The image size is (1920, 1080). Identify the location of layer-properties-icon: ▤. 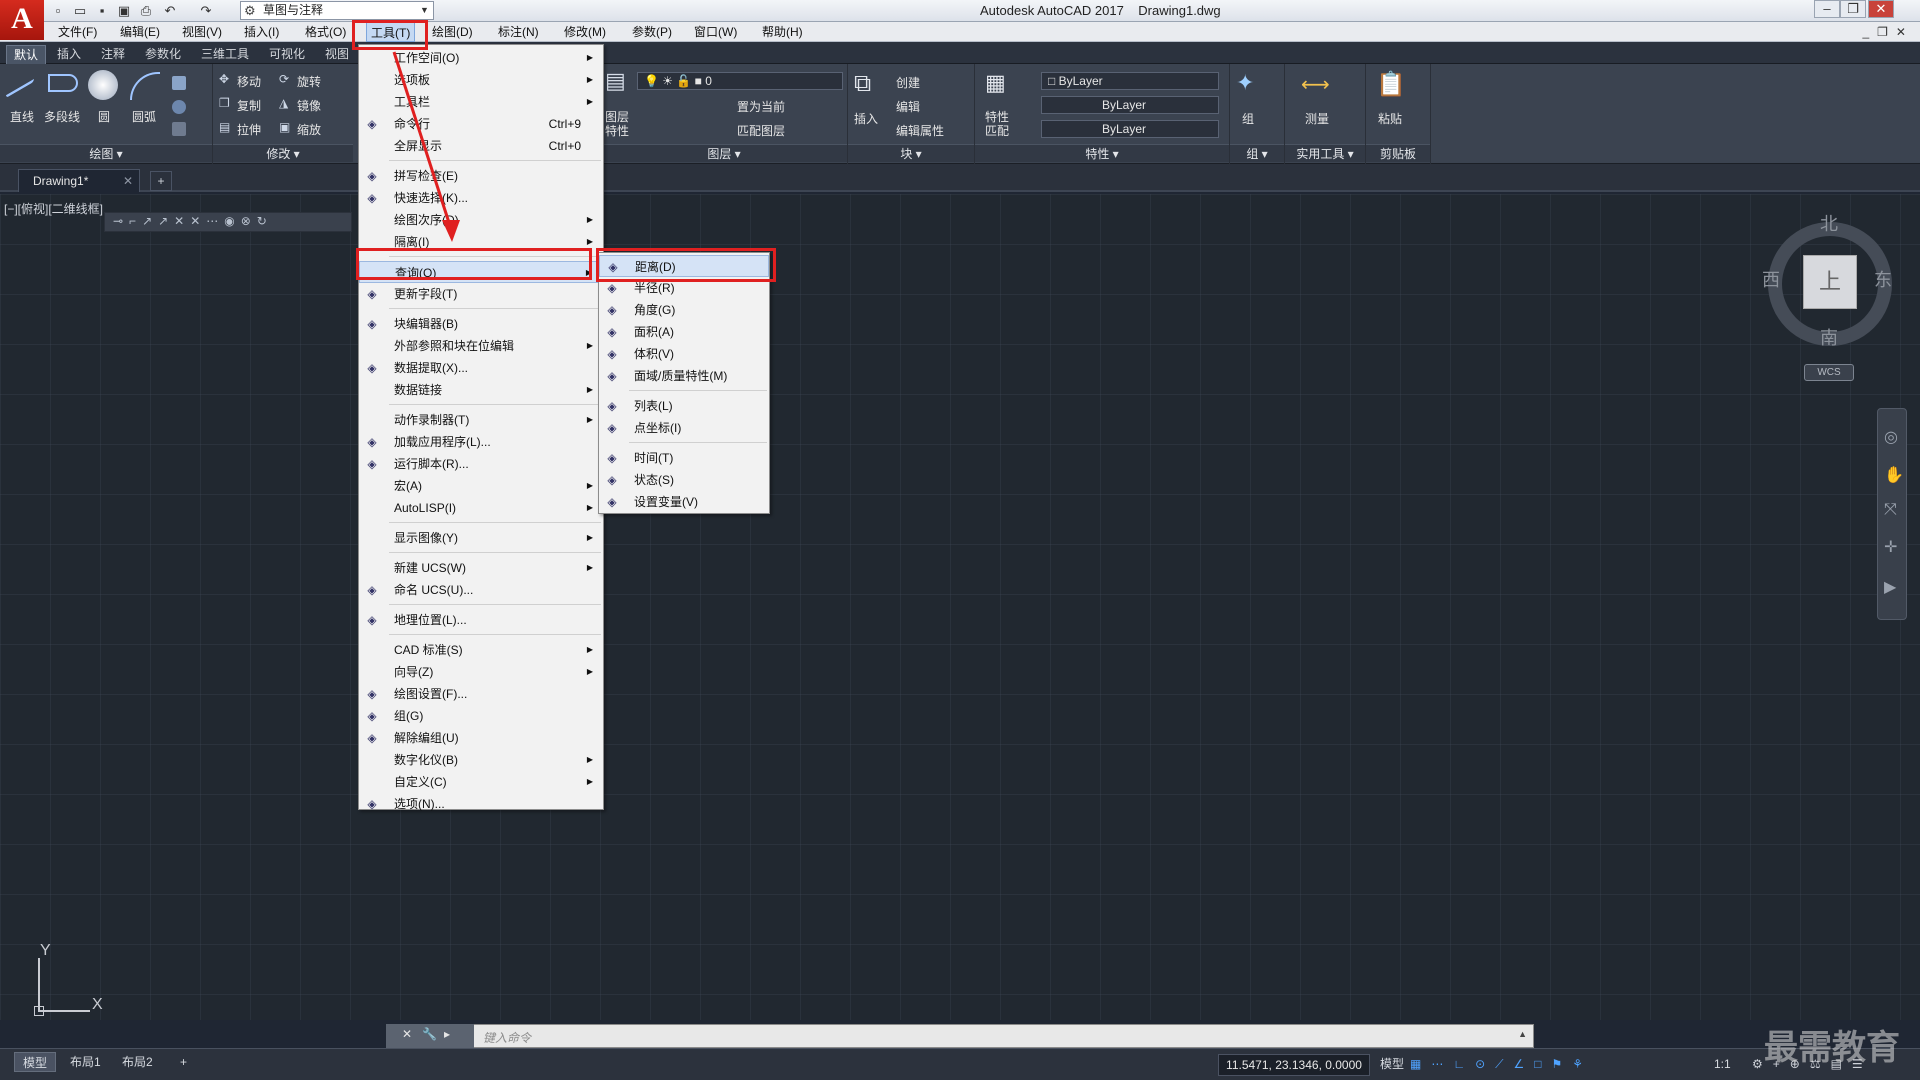
(615, 81).